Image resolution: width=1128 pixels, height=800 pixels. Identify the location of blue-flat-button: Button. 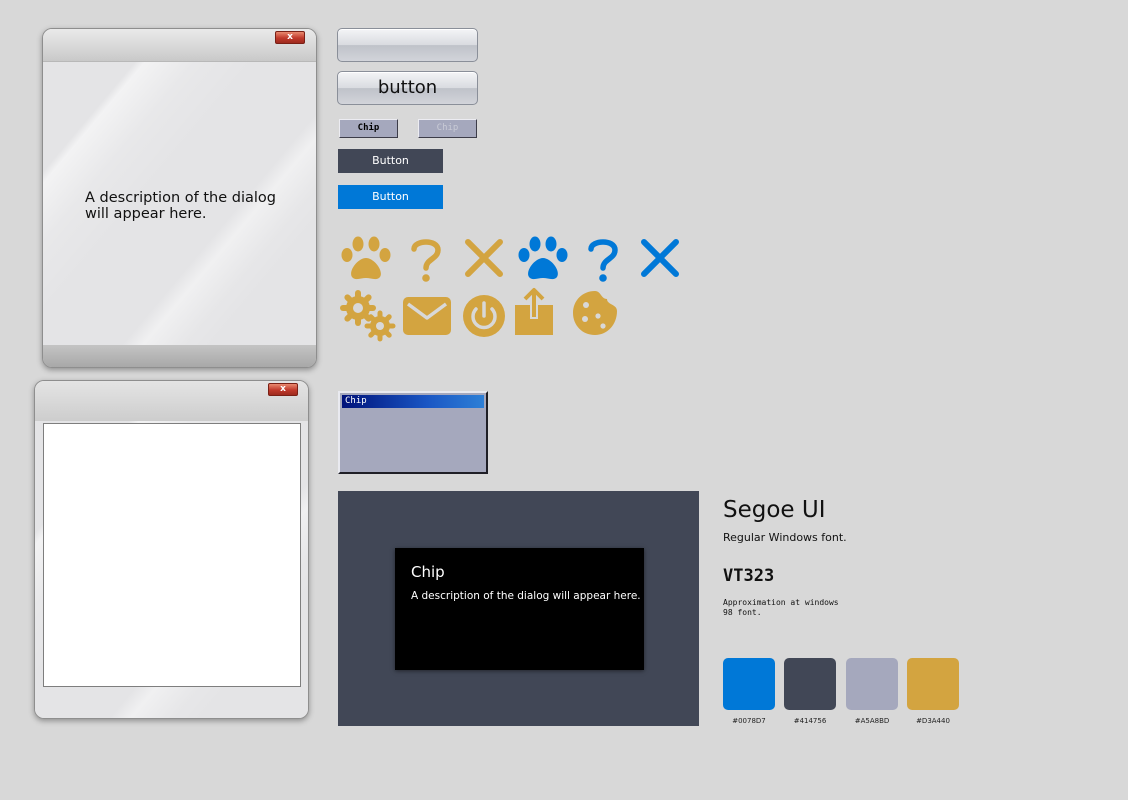
(390, 197).